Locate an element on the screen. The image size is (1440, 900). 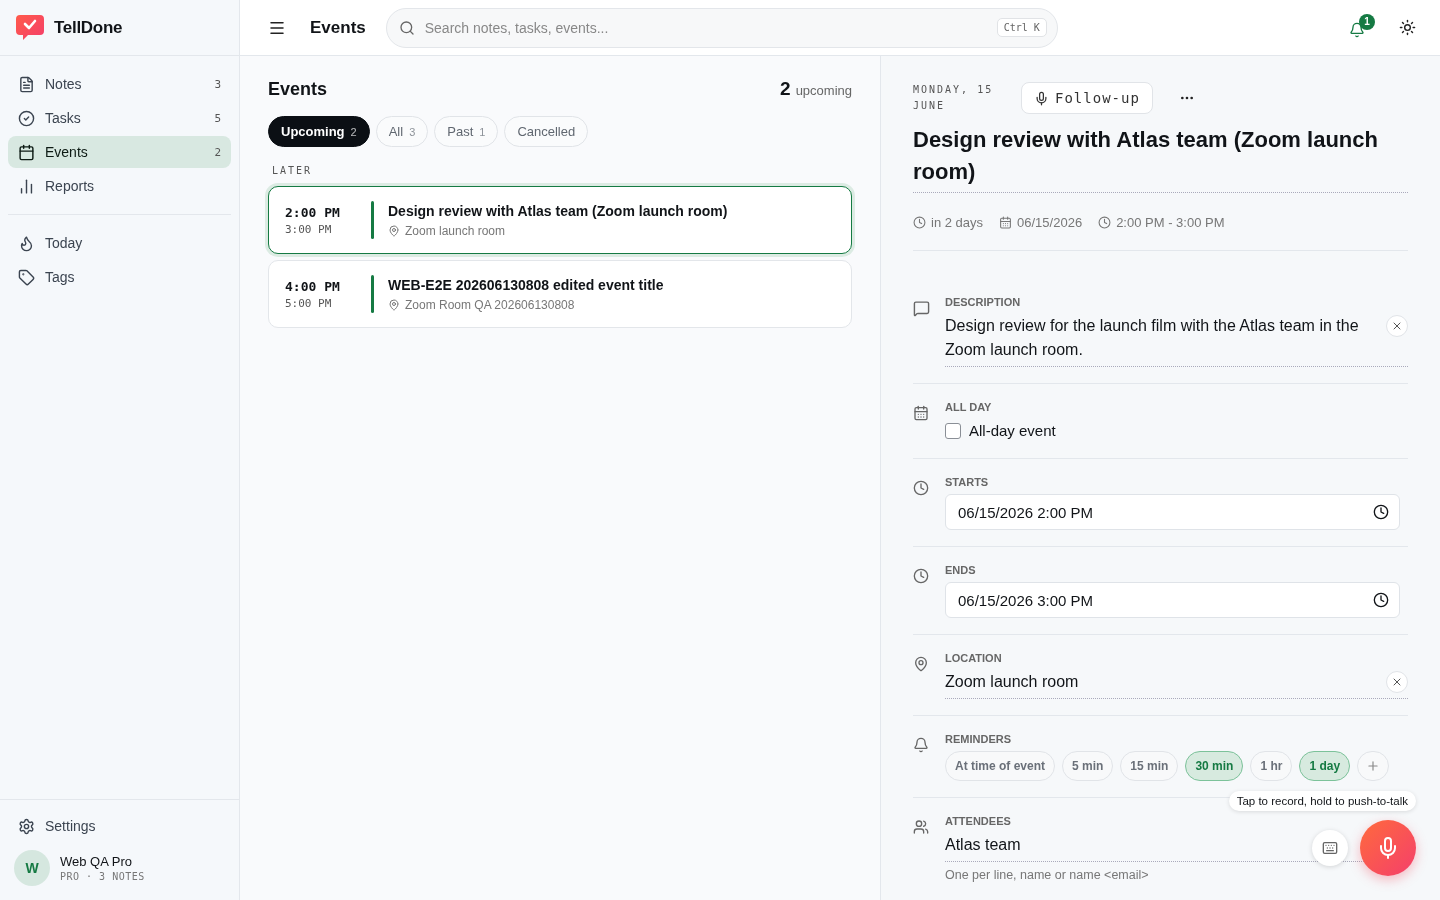
microphone-icon is located at coordinates (1041, 98).